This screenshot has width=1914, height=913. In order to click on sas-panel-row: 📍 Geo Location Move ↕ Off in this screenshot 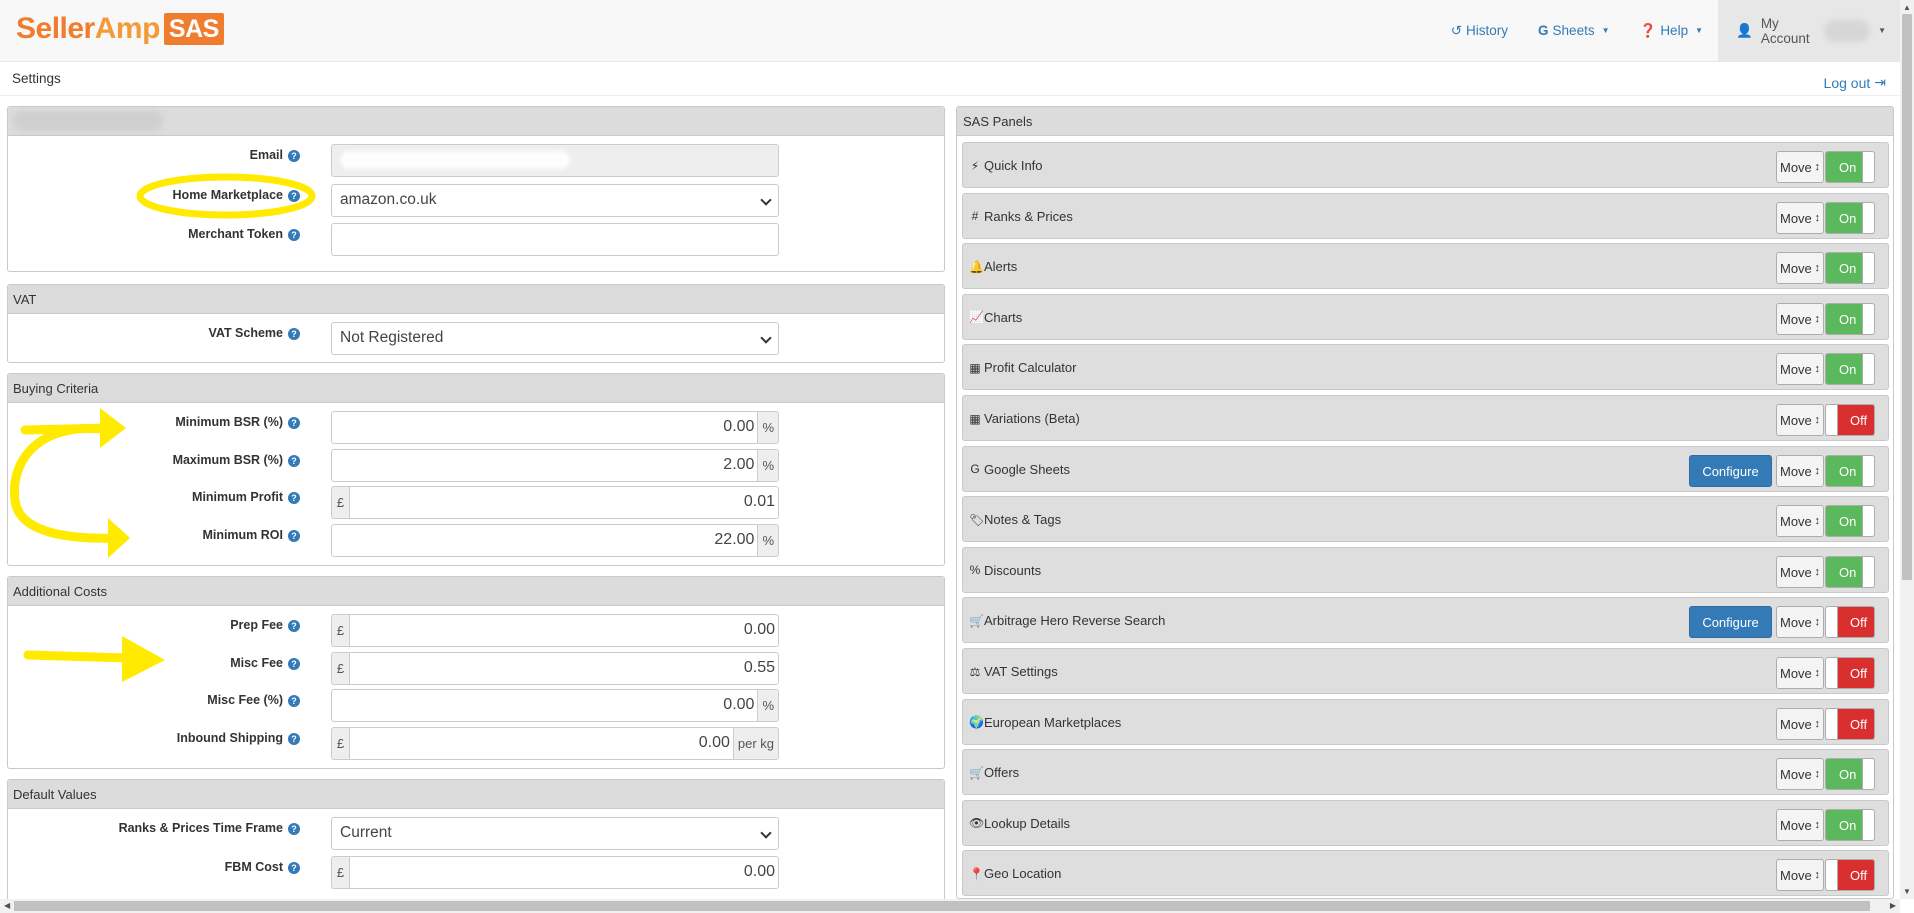, I will do `click(1425, 873)`.